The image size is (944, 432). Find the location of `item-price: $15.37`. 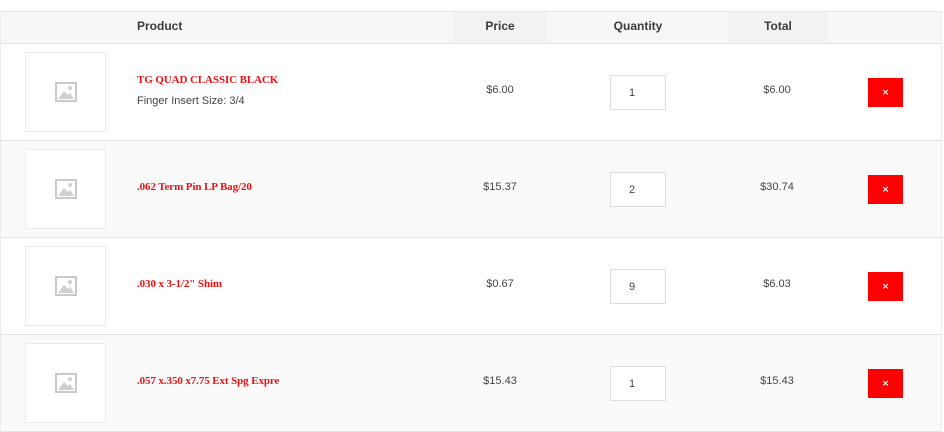

item-price: $15.37 is located at coordinates (500, 187).